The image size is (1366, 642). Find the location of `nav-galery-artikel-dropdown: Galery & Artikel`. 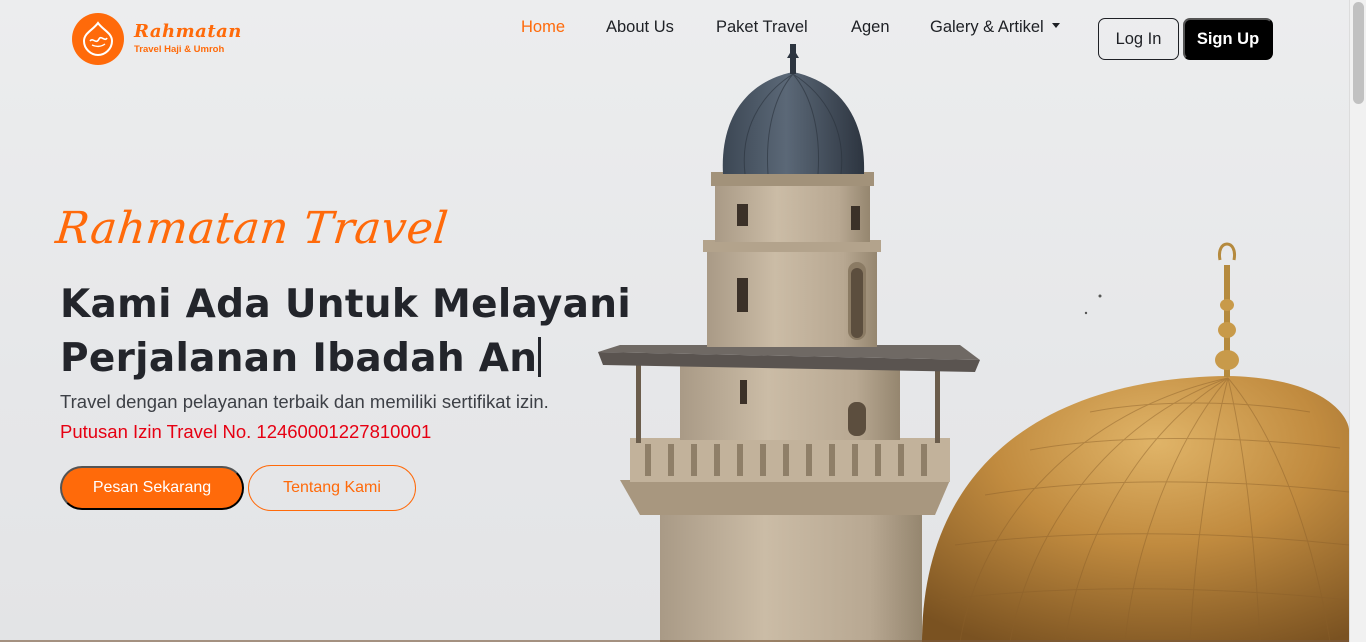

nav-galery-artikel-dropdown: Galery & Artikel is located at coordinates (995, 27).